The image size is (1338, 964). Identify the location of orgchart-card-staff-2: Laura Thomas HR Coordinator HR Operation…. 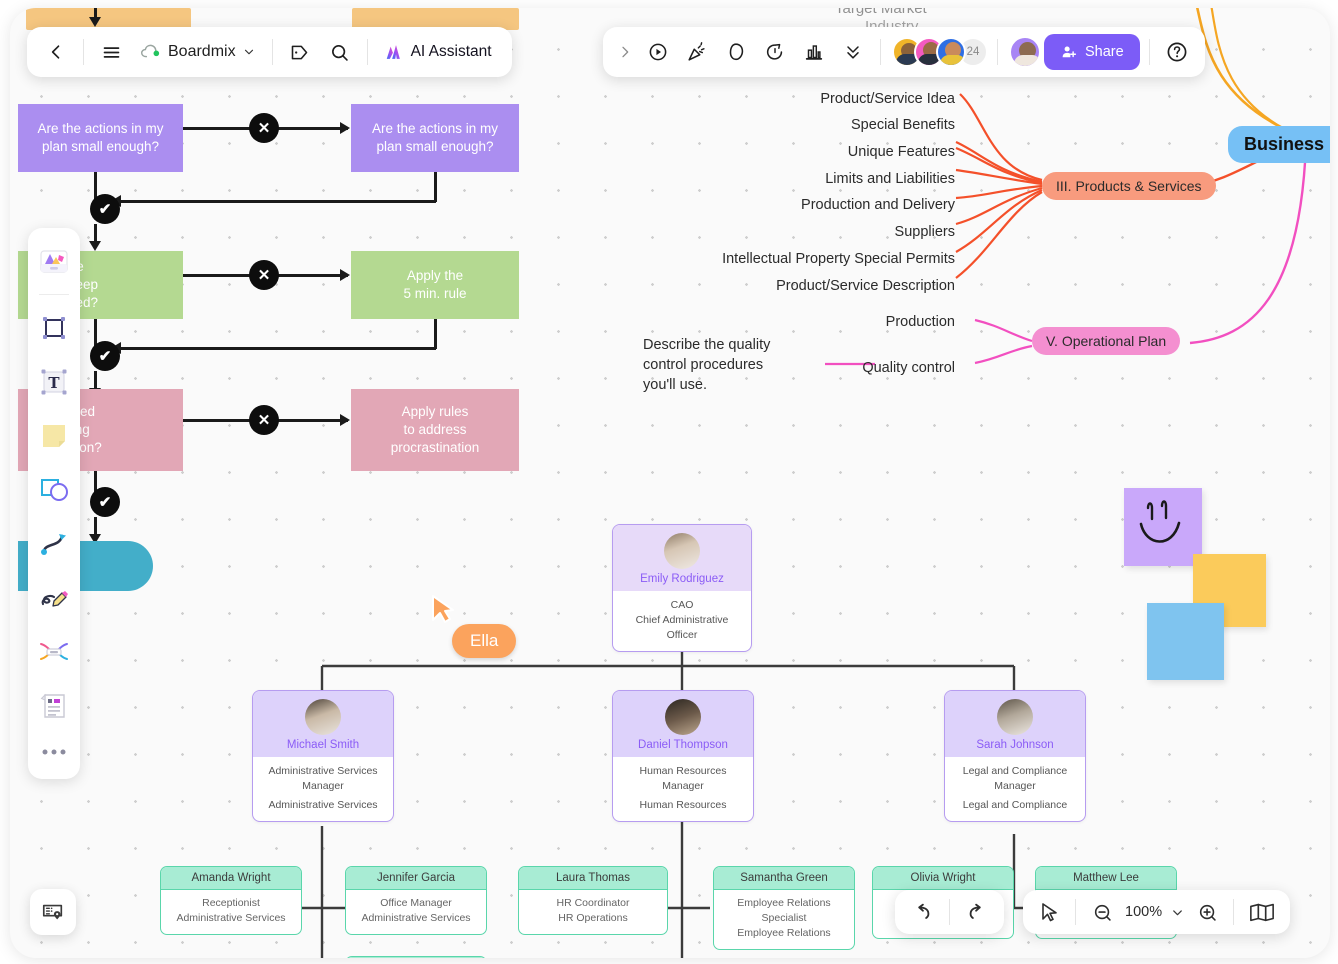
(593, 900).